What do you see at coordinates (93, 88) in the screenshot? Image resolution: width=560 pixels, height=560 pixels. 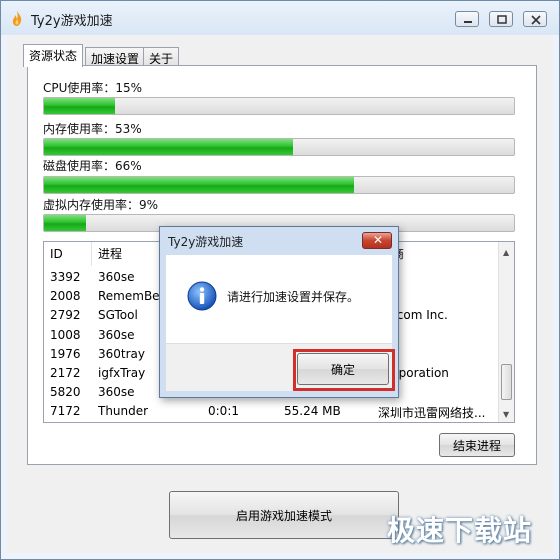 I see `cpu-usage-label: CPU使用率：15%` at bounding box center [93, 88].